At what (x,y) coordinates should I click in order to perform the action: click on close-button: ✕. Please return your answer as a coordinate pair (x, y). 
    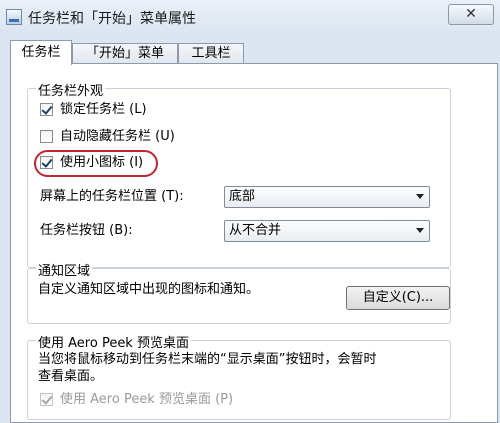
    Looking at the image, I should click on (471, 14).